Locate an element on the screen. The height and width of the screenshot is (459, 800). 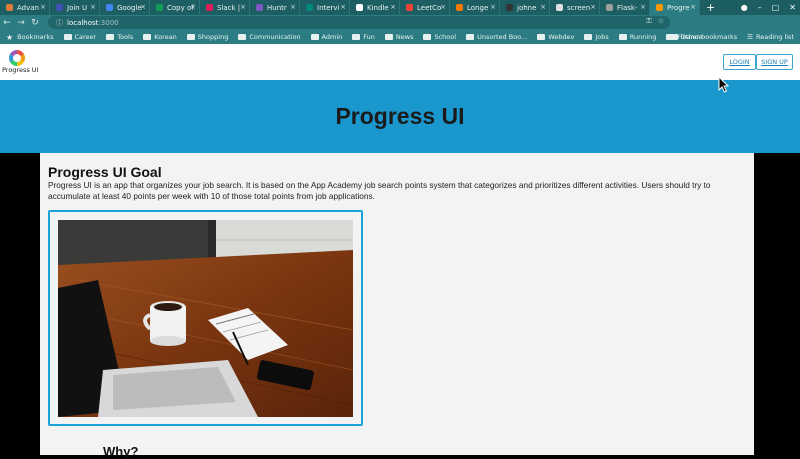
browser-tab: Kindle × is located at coordinates (375, 7).